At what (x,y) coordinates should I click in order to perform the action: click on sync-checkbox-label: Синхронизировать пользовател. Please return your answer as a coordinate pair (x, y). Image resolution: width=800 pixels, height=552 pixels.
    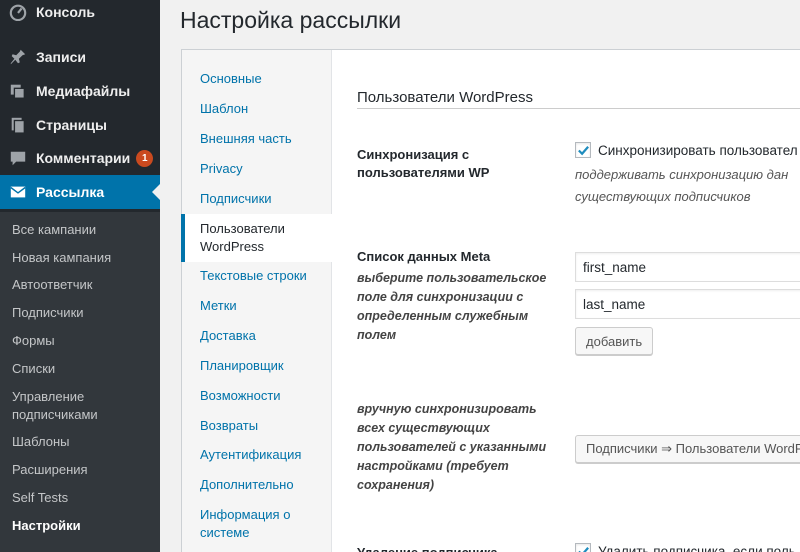
    Looking at the image, I should click on (698, 150).